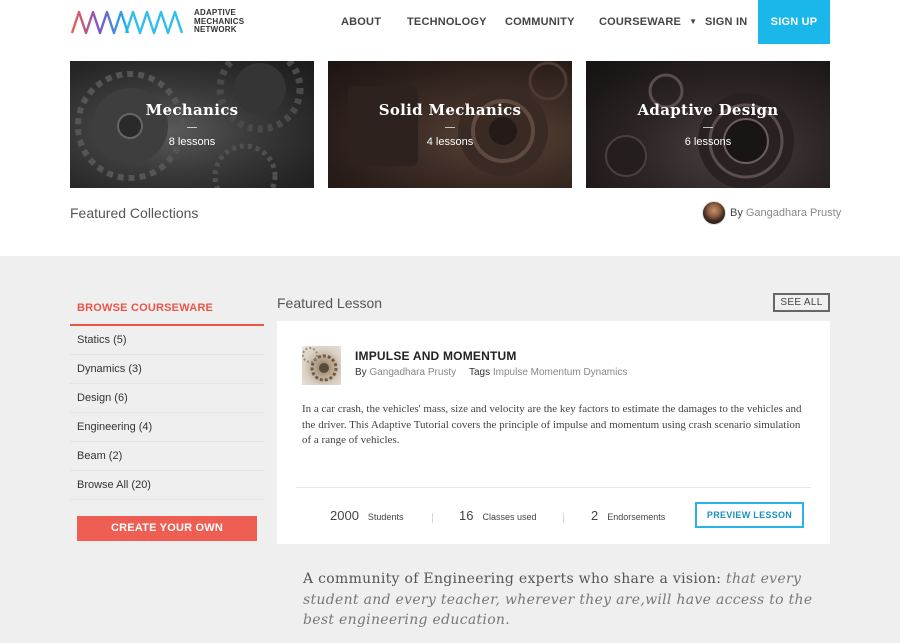 The height and width of the screenshot is (643, 900). I want to click on lesson-author: Gangadhara Prusty, so click(412, 372).